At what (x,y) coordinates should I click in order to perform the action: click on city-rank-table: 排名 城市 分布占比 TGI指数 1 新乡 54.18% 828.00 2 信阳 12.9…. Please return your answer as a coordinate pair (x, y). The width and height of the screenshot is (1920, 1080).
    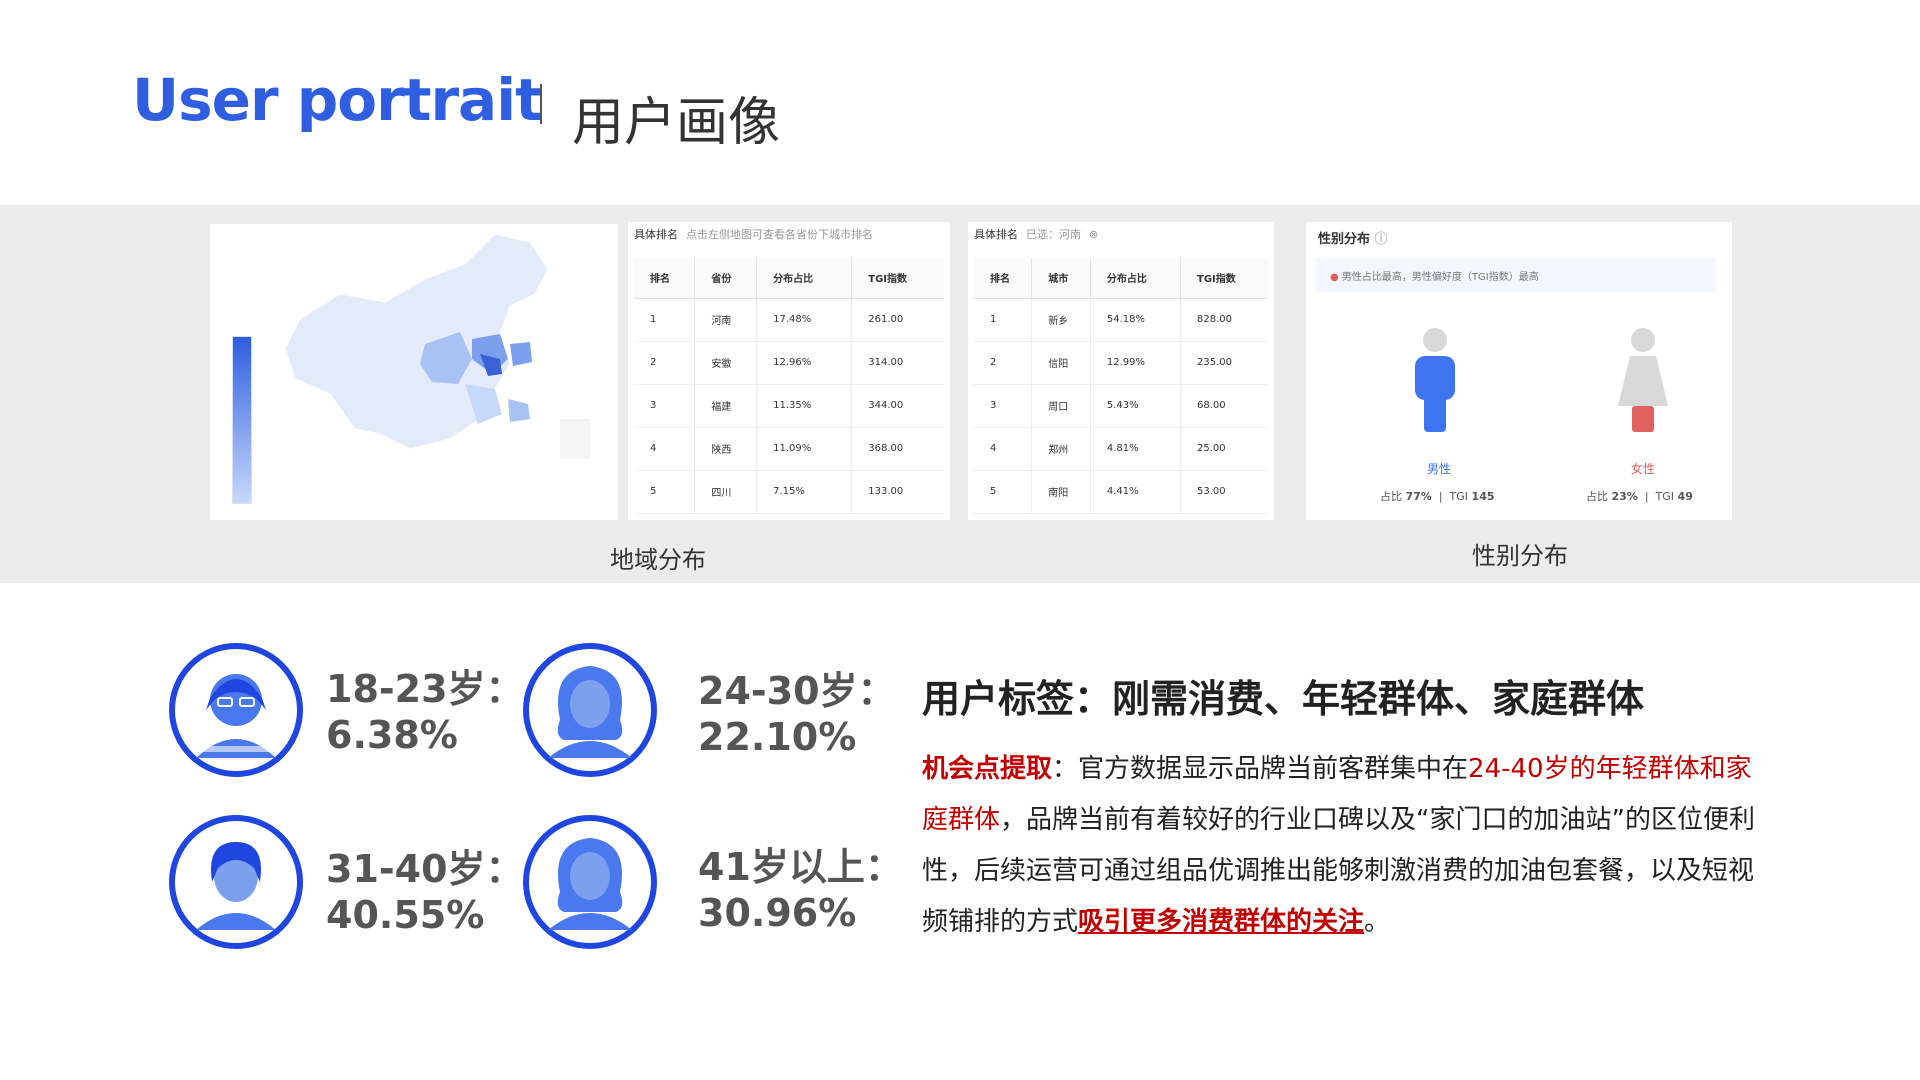
    Looking at the image, I should click on (1121, 386).